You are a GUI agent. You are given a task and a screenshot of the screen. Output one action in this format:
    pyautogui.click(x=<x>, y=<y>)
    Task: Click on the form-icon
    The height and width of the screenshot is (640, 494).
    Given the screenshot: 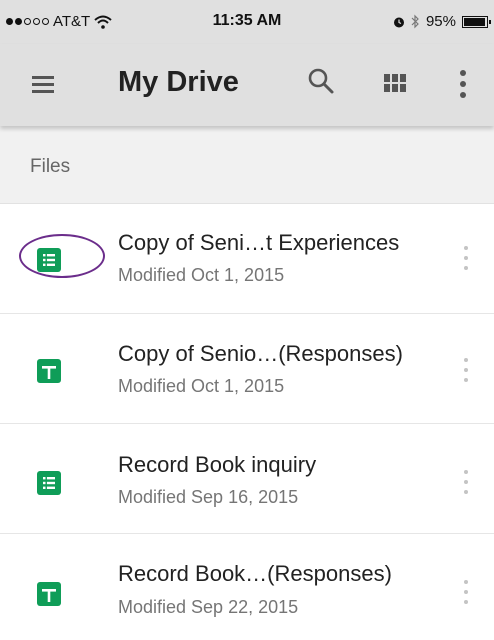 What is the action you would take?
    pyautogui.click(x=49, y=483)
    